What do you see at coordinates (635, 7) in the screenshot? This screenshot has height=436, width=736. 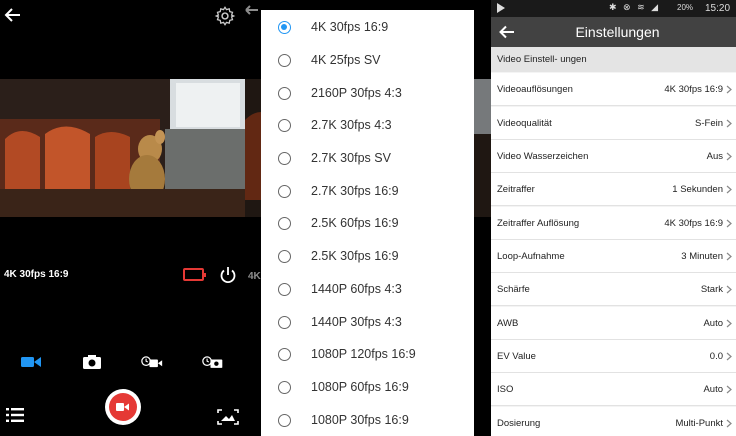 I see `status-icons: ✱ ⊗ ≋ ◢` at bounding box center [635, 7].